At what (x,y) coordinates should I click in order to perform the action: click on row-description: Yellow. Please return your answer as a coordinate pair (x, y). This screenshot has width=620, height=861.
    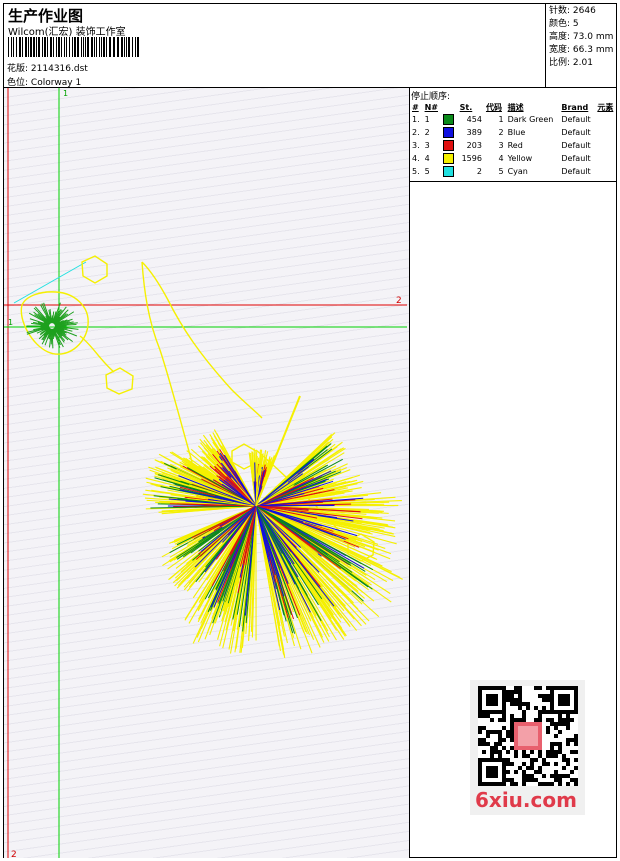
    Looking at the image, I should click on (520, 158).